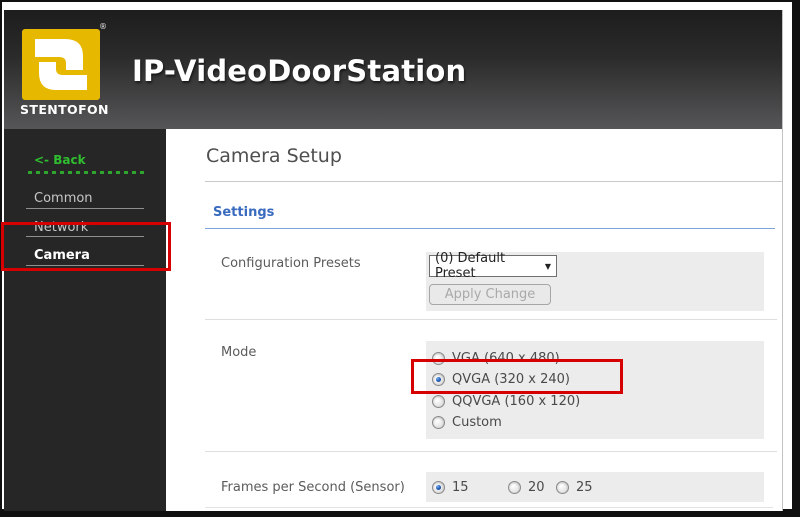 The width and height of the screenshot is (800, 517). Describe the element at coordinates (547, 266) in the screenshot. I see `dropdown-arrow-icon: ▼` at that location.